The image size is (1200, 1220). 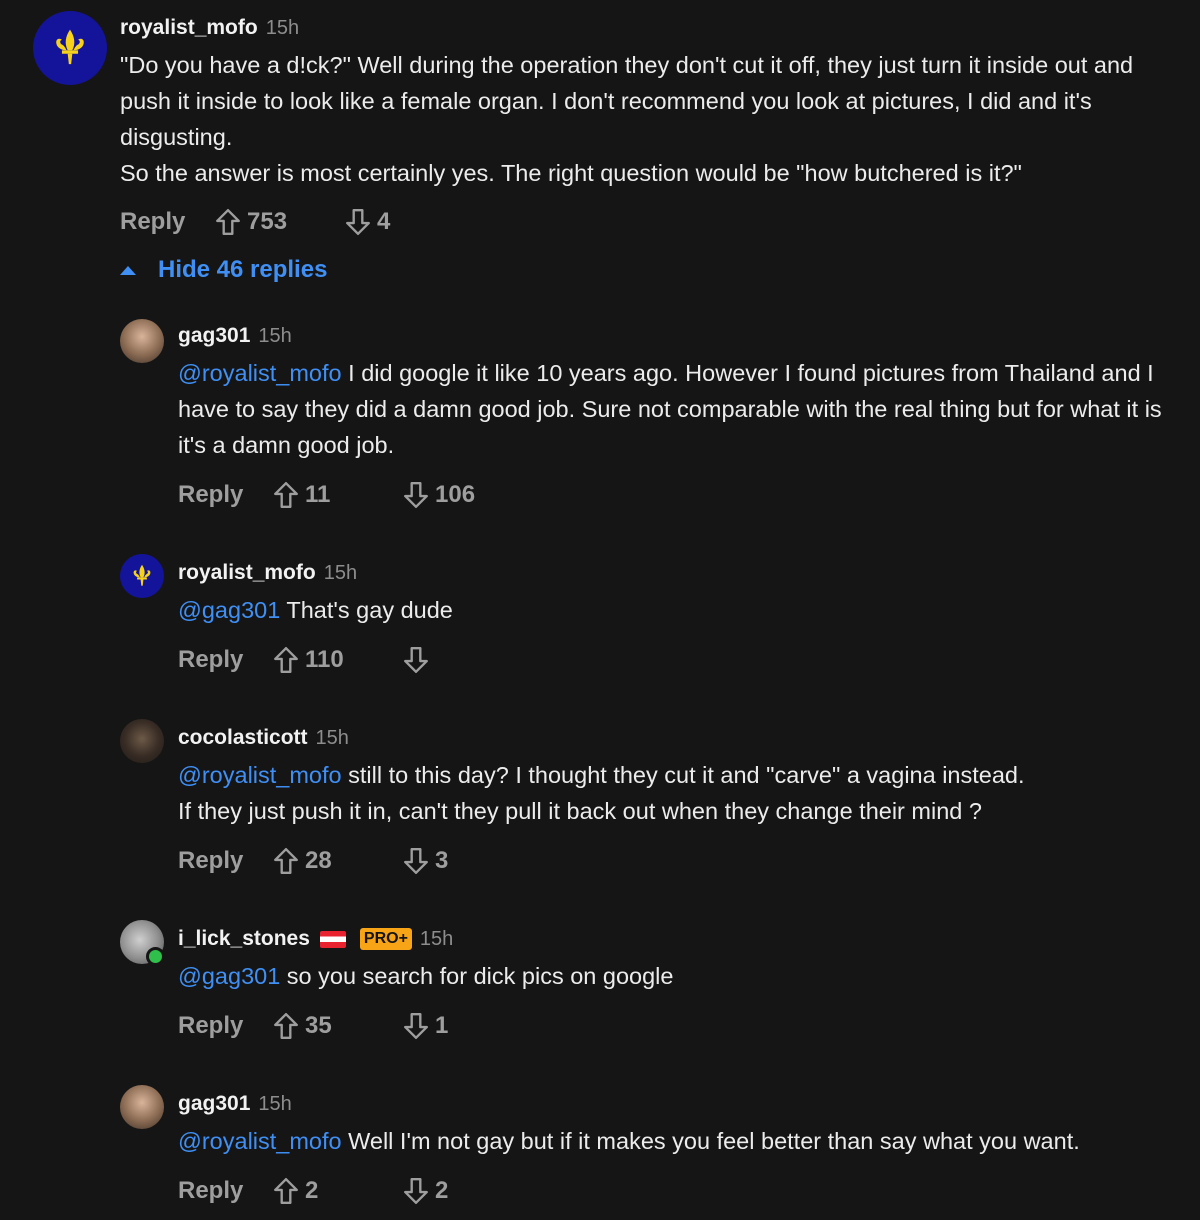 I want to click on comment-body: @gag301 That's gay dude, so click(x=683, y=610).